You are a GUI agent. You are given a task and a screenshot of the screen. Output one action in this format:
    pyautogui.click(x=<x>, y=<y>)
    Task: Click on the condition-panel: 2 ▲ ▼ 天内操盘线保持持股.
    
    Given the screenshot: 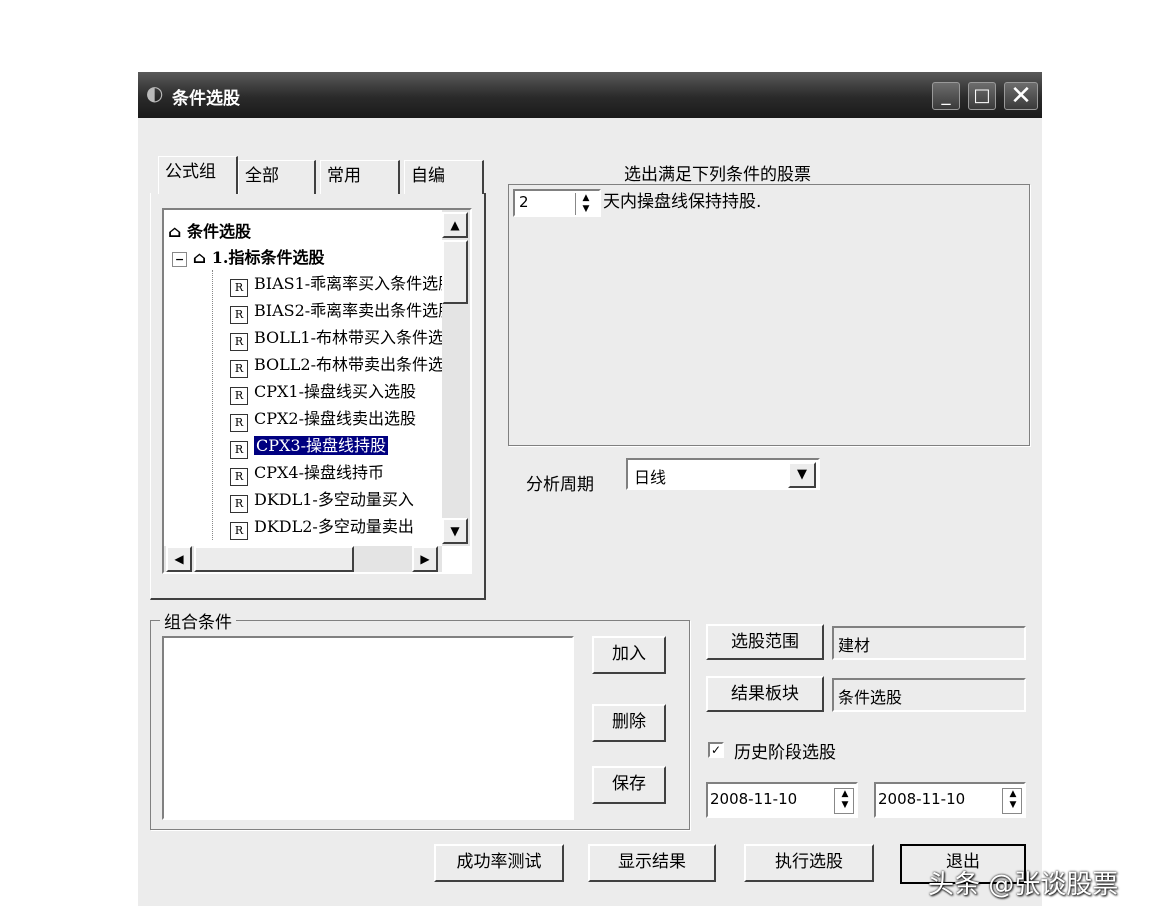 What is the action you would take?
    pyautogui.click(x=769, y=315)
    